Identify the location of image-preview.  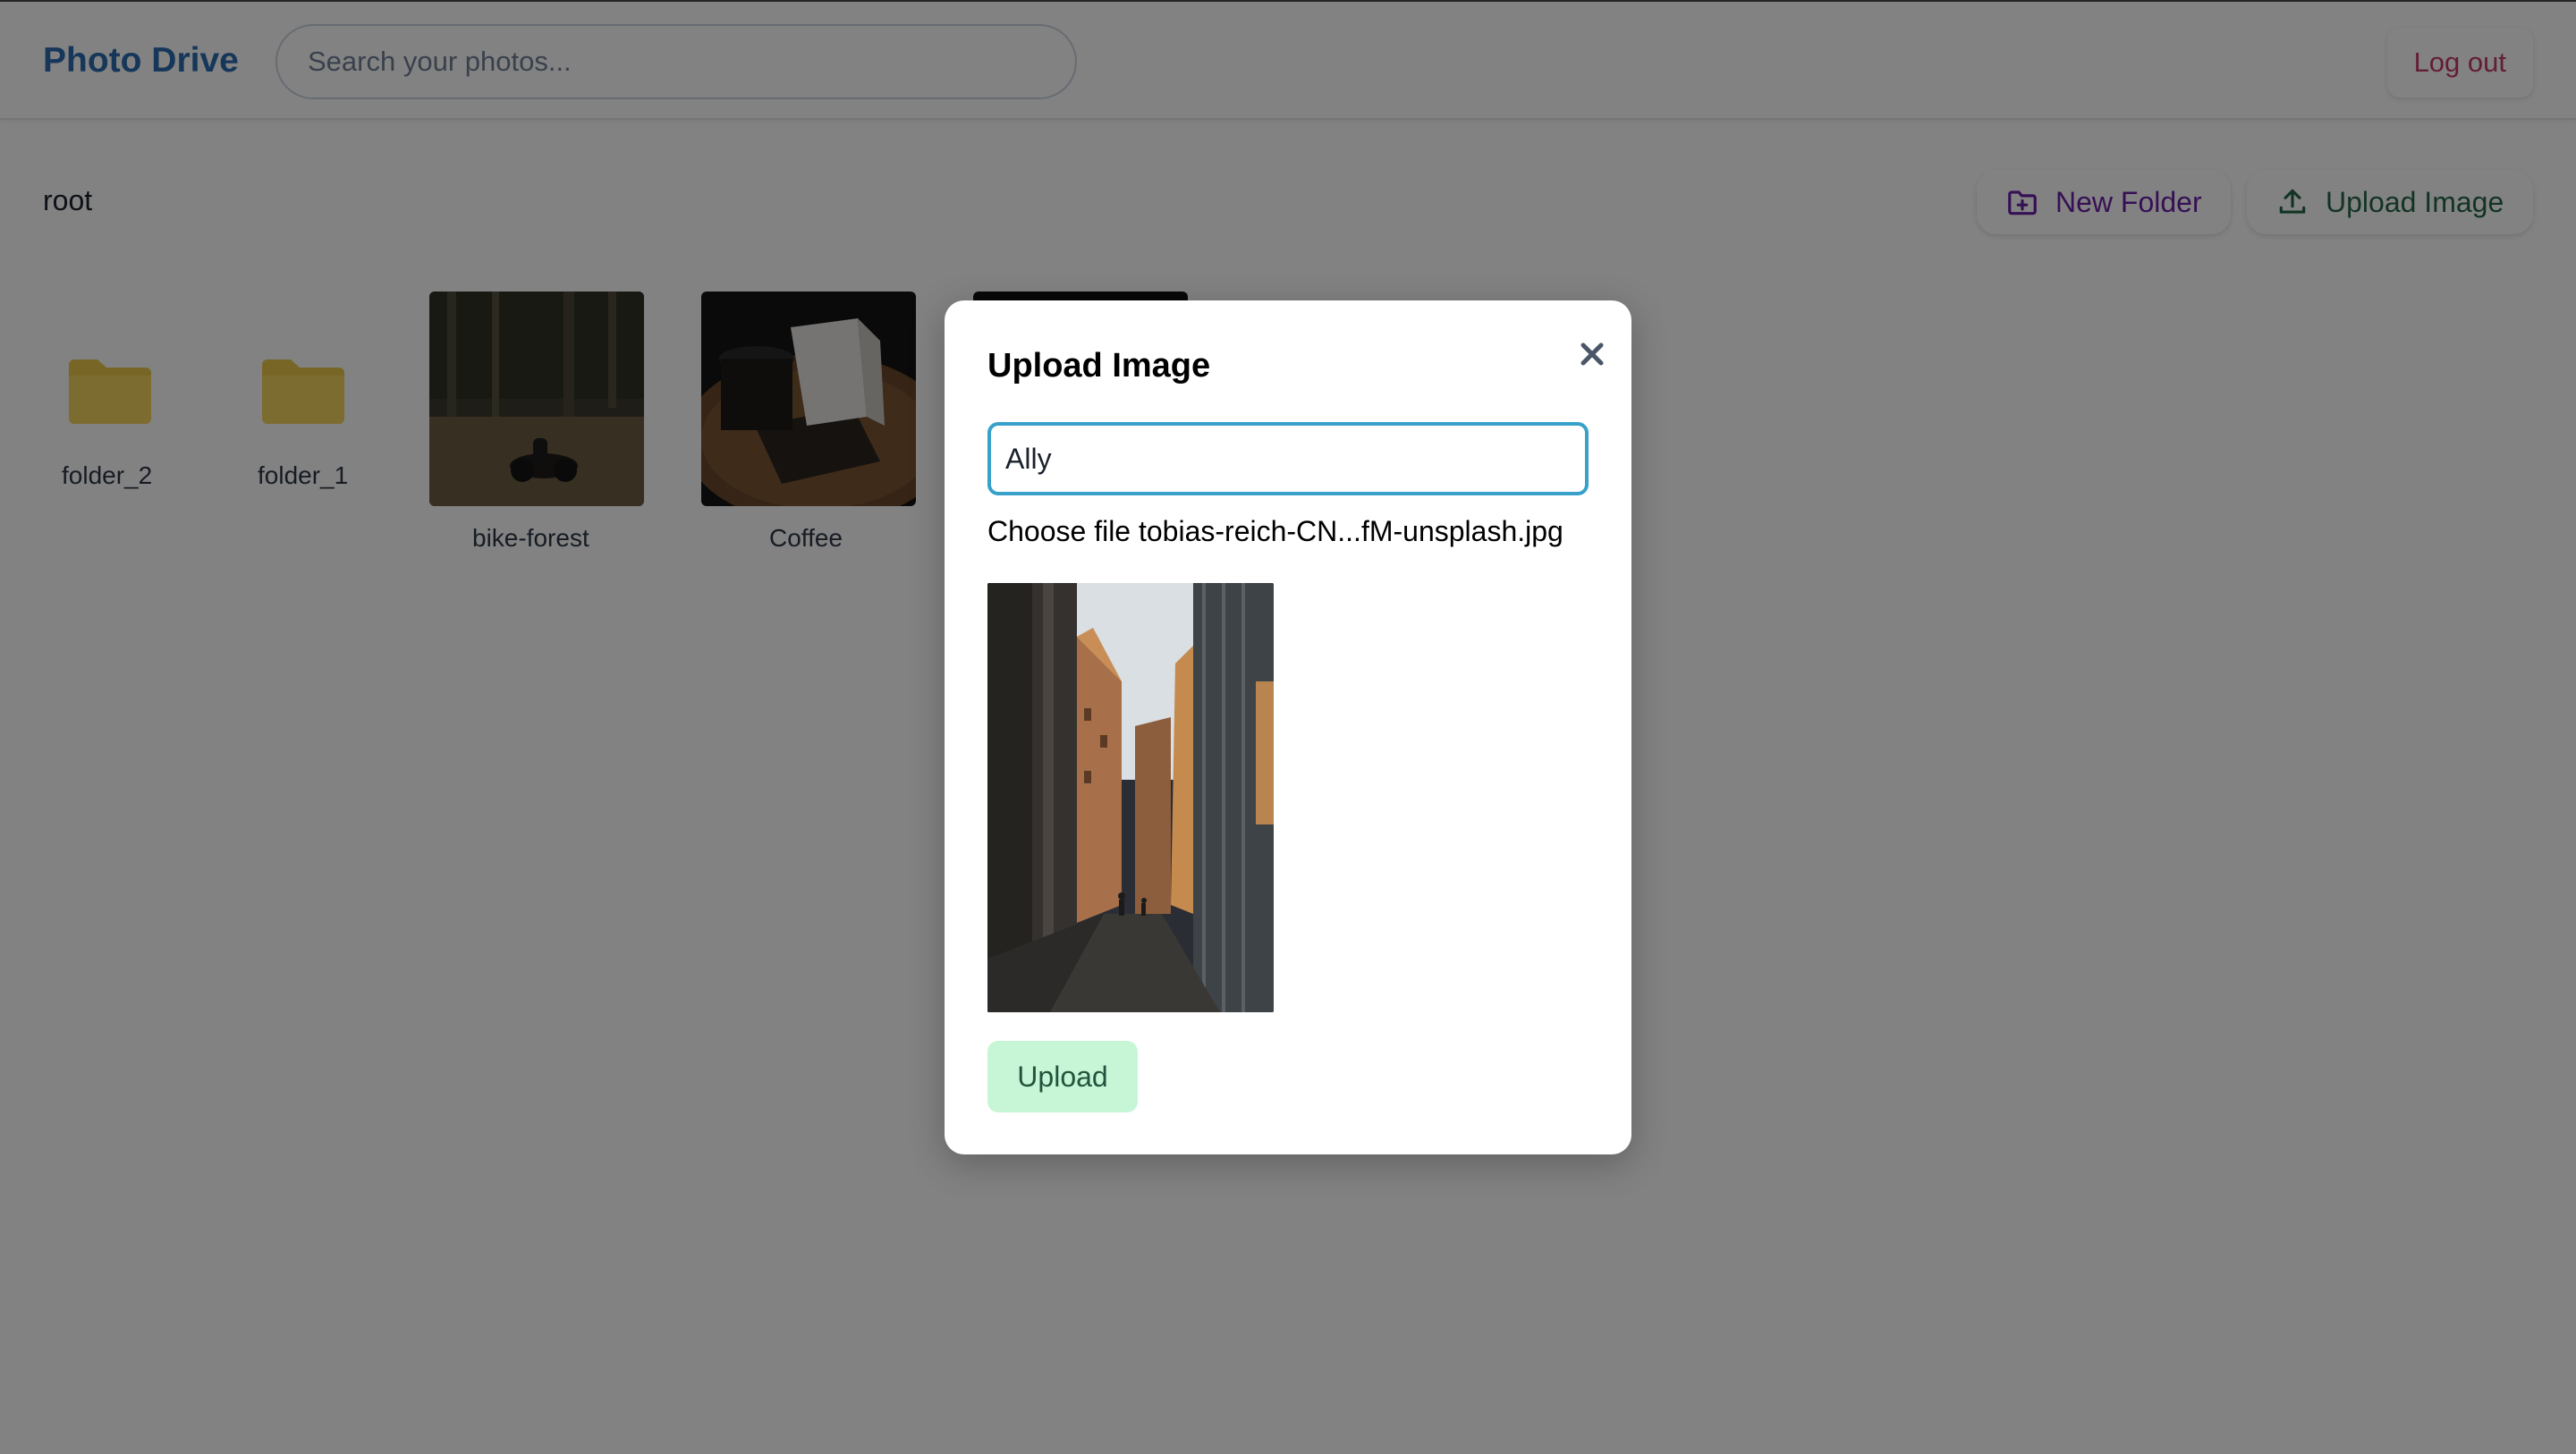
(1130, 798).